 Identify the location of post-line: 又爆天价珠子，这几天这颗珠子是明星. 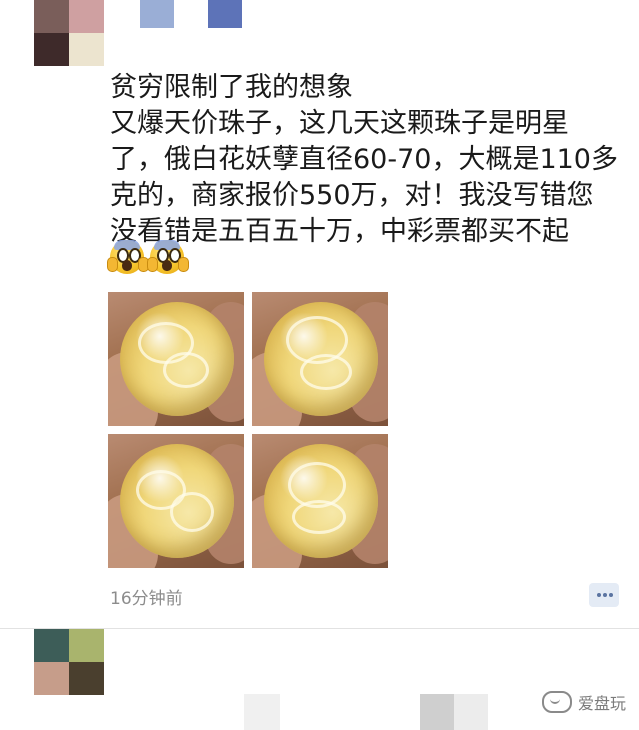
(339, 123).